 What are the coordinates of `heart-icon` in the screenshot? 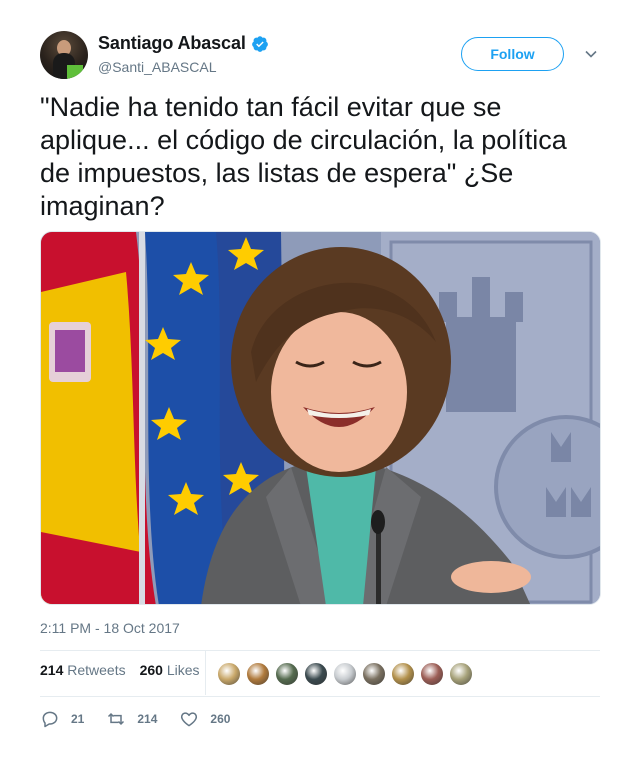 It's located at (189, 719).